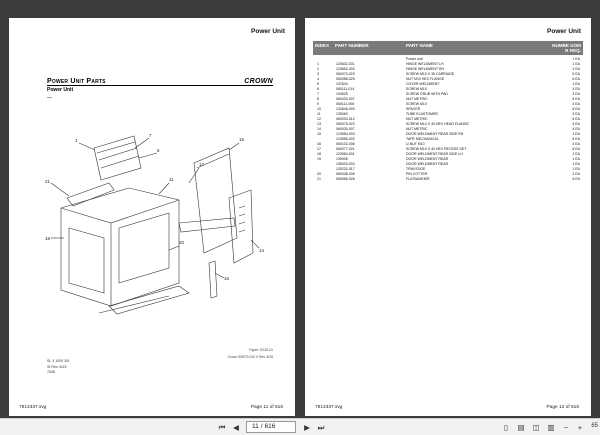 The height and width of the screenshot is (435, 600). I want to click on page-number-input: 11/616, so click(271, 427).